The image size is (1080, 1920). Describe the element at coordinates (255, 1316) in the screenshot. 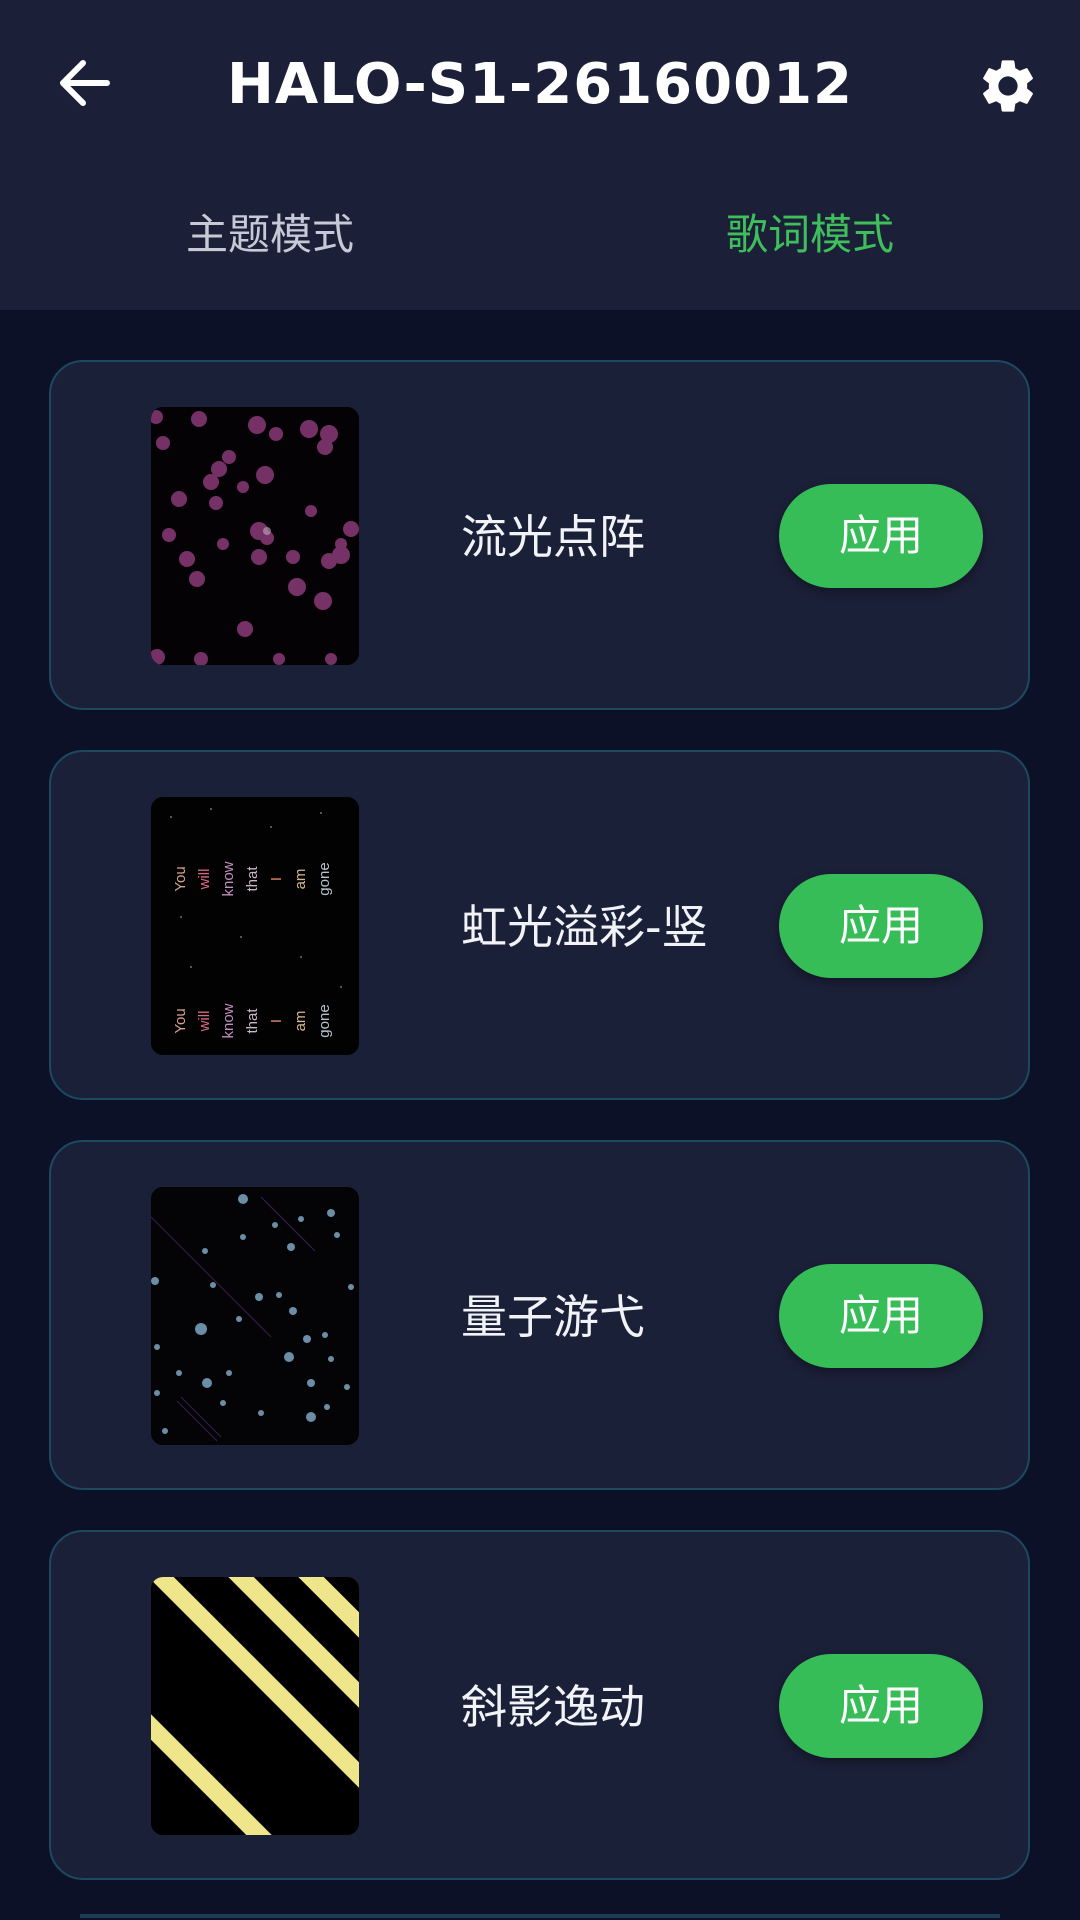

I see `quantum-particles-preview` at that location.